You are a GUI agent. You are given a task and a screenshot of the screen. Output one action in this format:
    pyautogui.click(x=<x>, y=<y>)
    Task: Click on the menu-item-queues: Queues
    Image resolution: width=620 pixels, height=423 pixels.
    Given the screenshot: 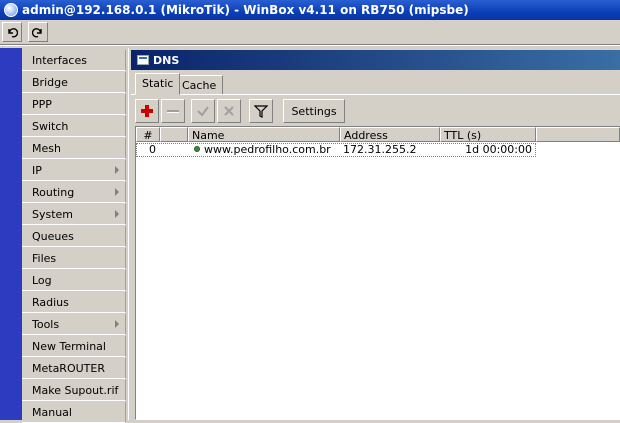 What is the action you would take?
    pyautogui.click(x=74, y=236)
    